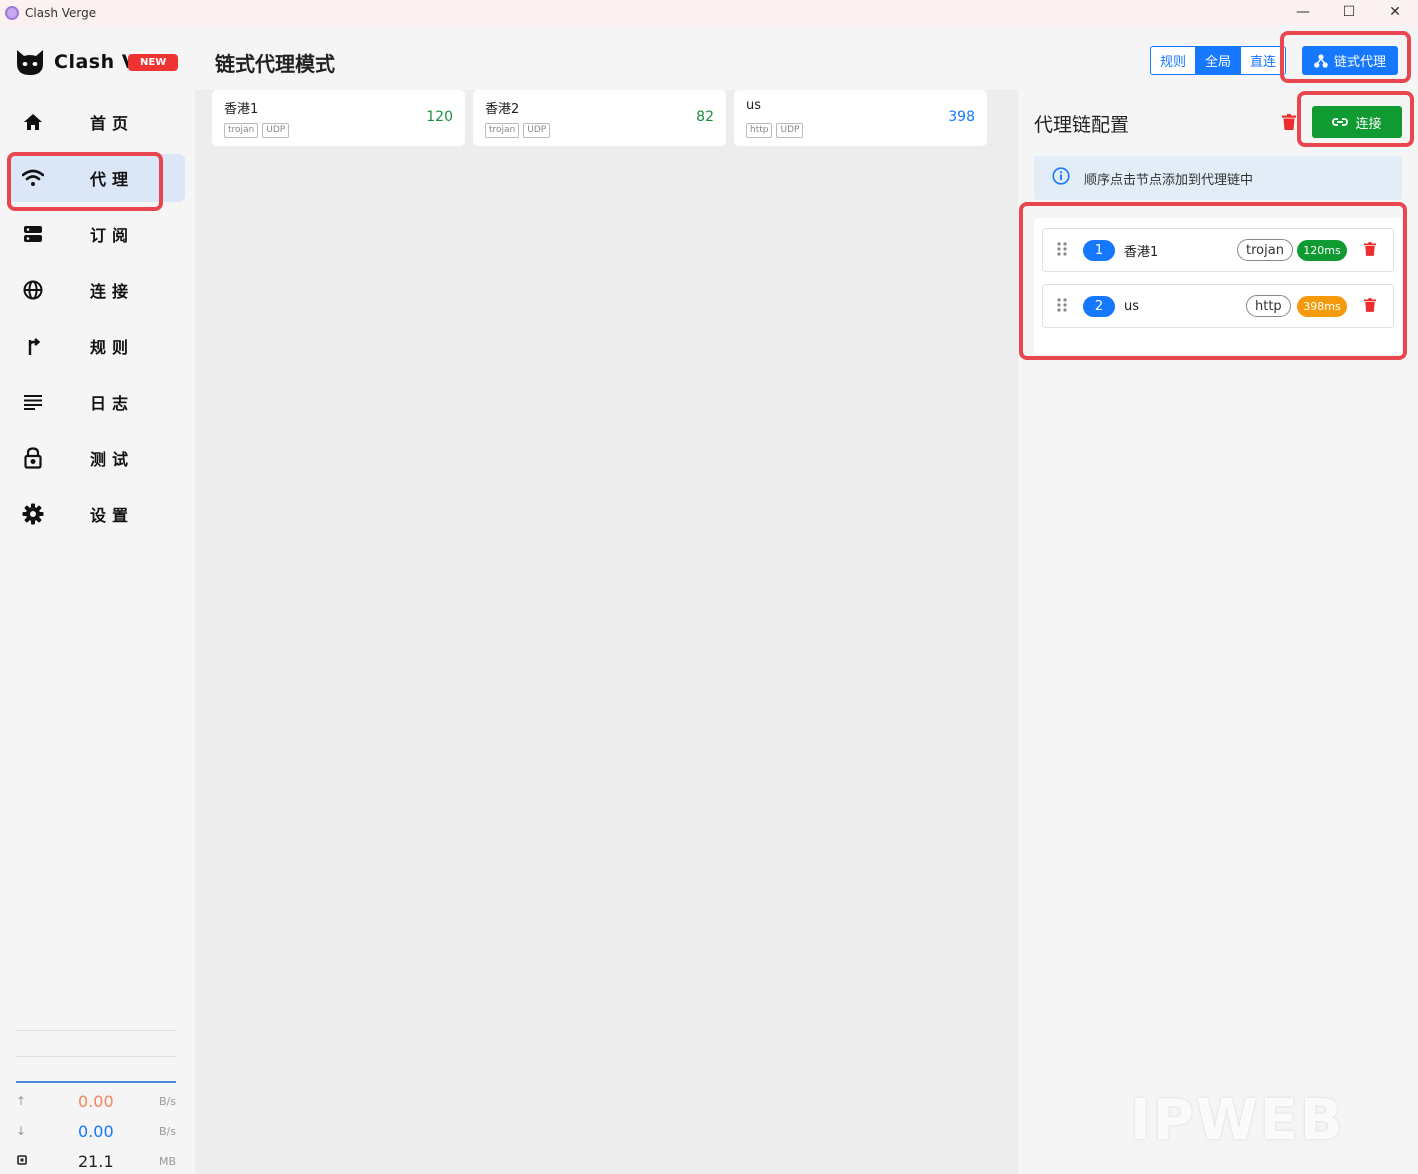 The height and width of the screenshot is (1174, 1418). I want to click on server-icon, so click(33, 234).